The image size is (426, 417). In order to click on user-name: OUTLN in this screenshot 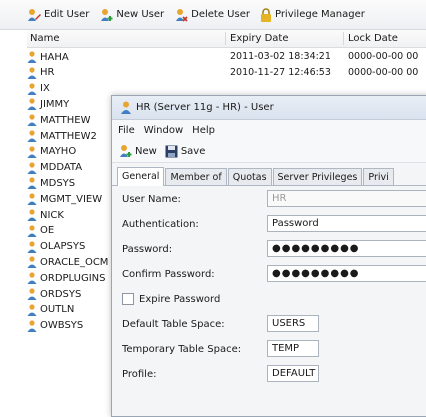, I will do `click(57, 310)`.